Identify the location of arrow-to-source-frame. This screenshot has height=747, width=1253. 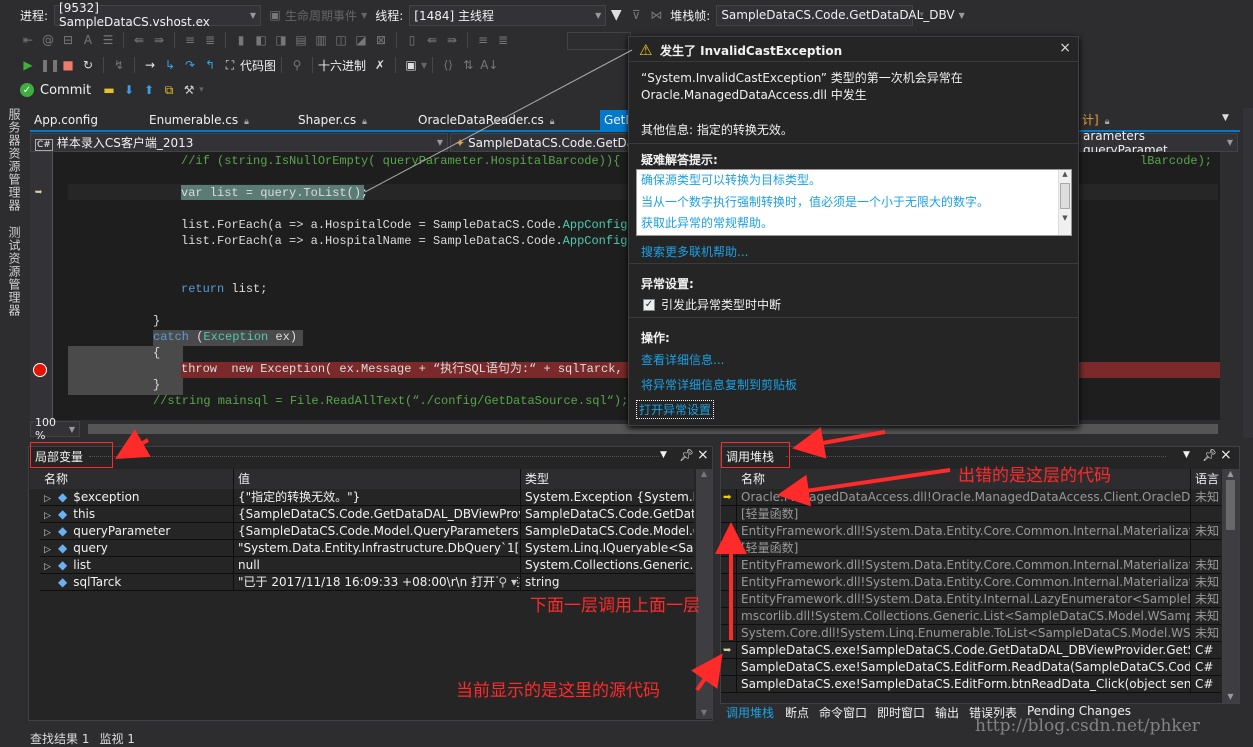
(707, 672).